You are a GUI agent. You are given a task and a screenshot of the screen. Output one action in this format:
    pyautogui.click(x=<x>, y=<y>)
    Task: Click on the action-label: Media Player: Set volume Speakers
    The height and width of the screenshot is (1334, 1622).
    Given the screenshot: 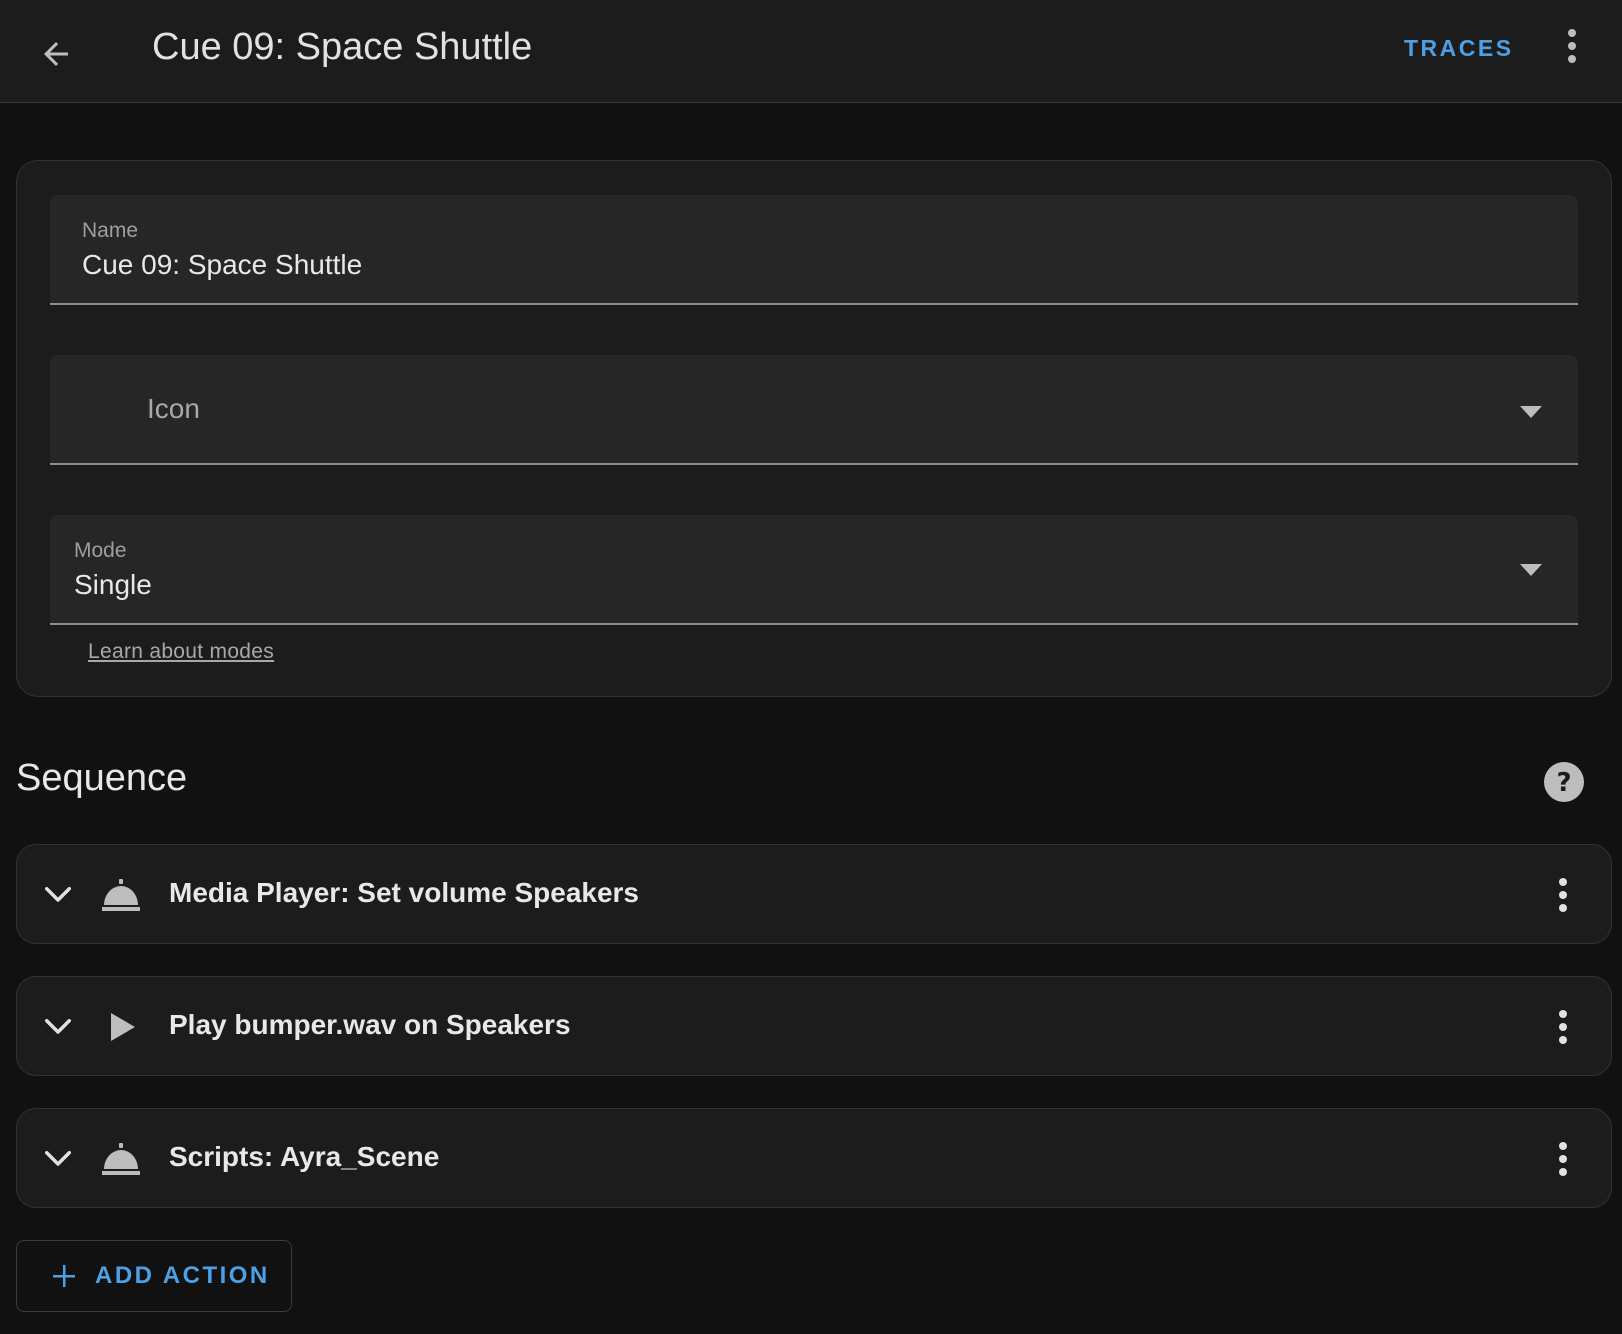 What is the action you would take?
    pyautogui.click(x=404, y=892)
    